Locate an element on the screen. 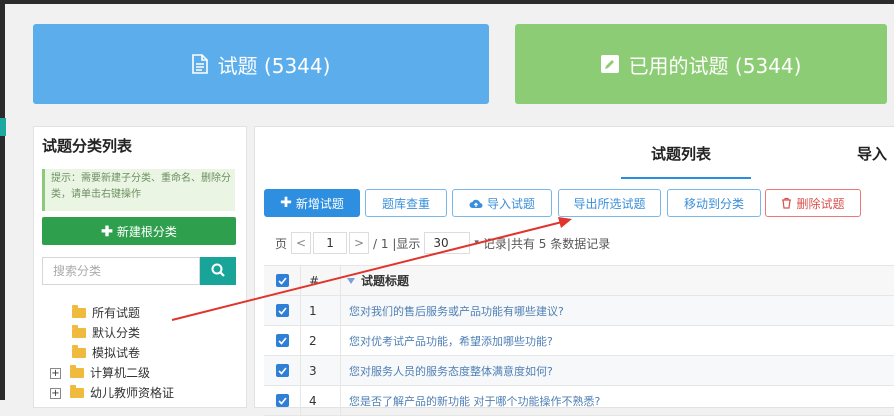  table-row: 2 您对优考试产品功能，希望添加哪些功能? is located at coordinates (579, 341).